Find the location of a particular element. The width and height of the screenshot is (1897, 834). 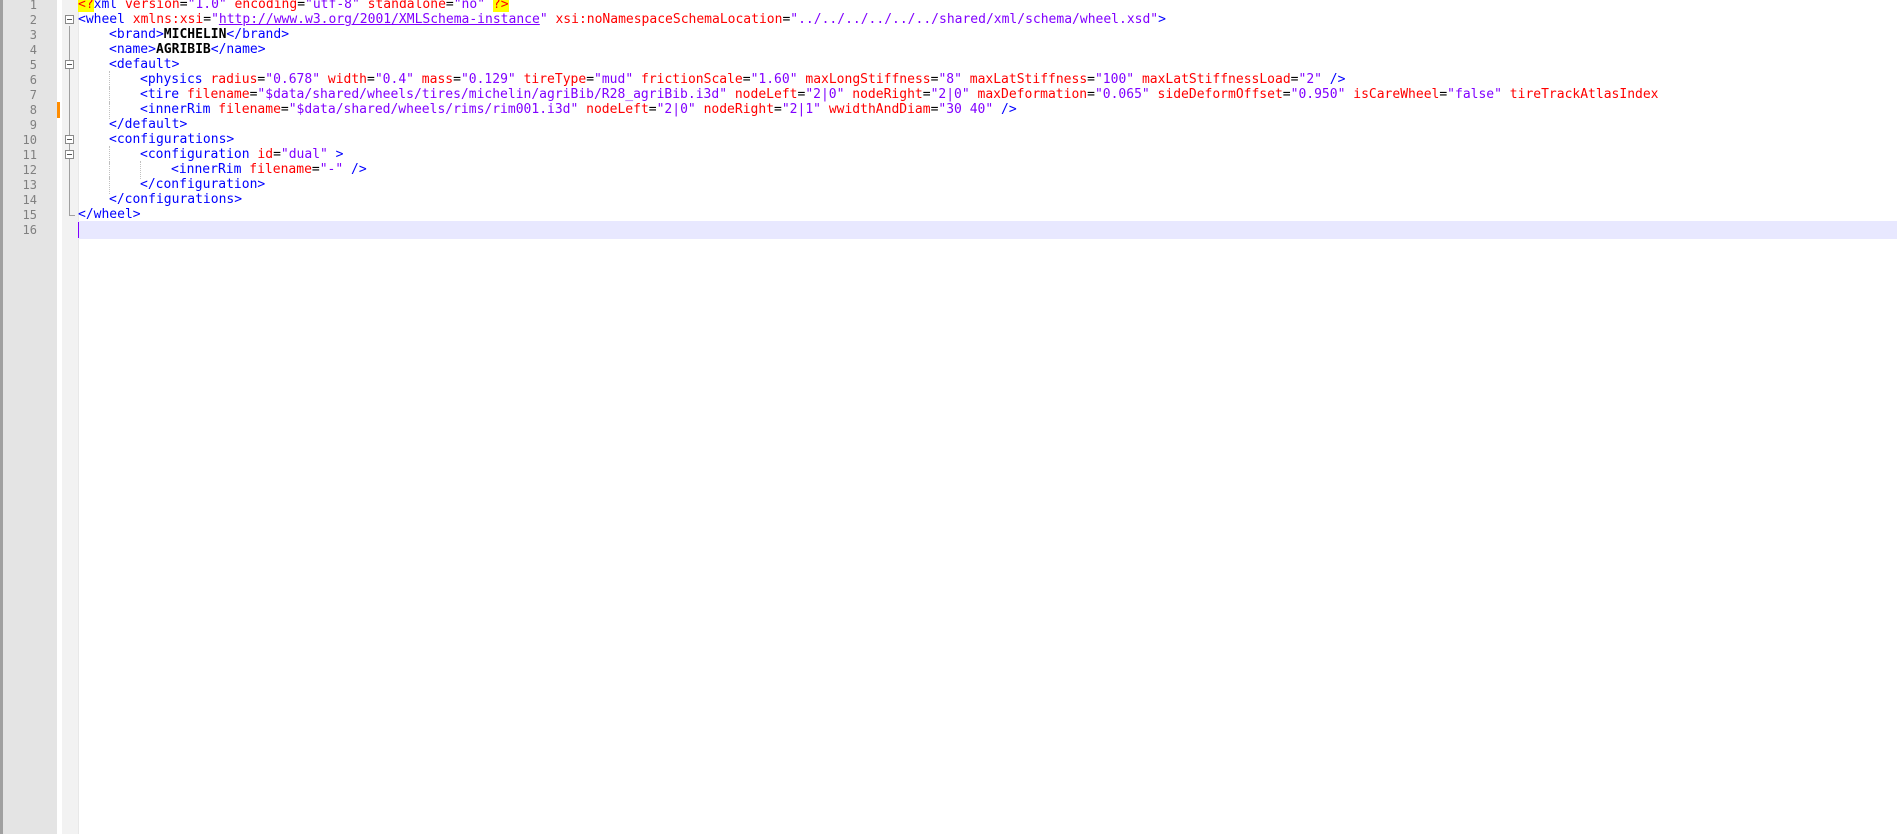

element-text: MICHELIN is located at coordinates (195, 34).